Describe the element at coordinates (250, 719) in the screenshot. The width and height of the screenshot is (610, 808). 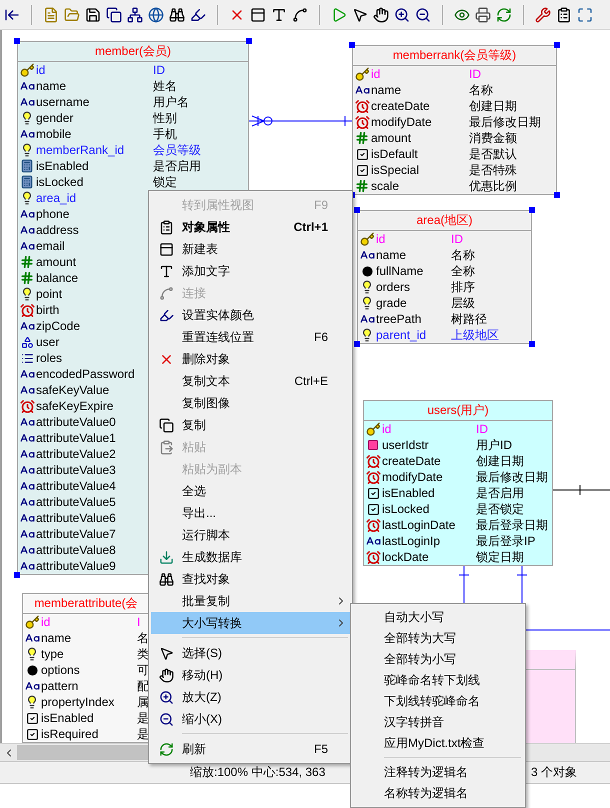
I see `menu-item: 缩小(X)` at that location.